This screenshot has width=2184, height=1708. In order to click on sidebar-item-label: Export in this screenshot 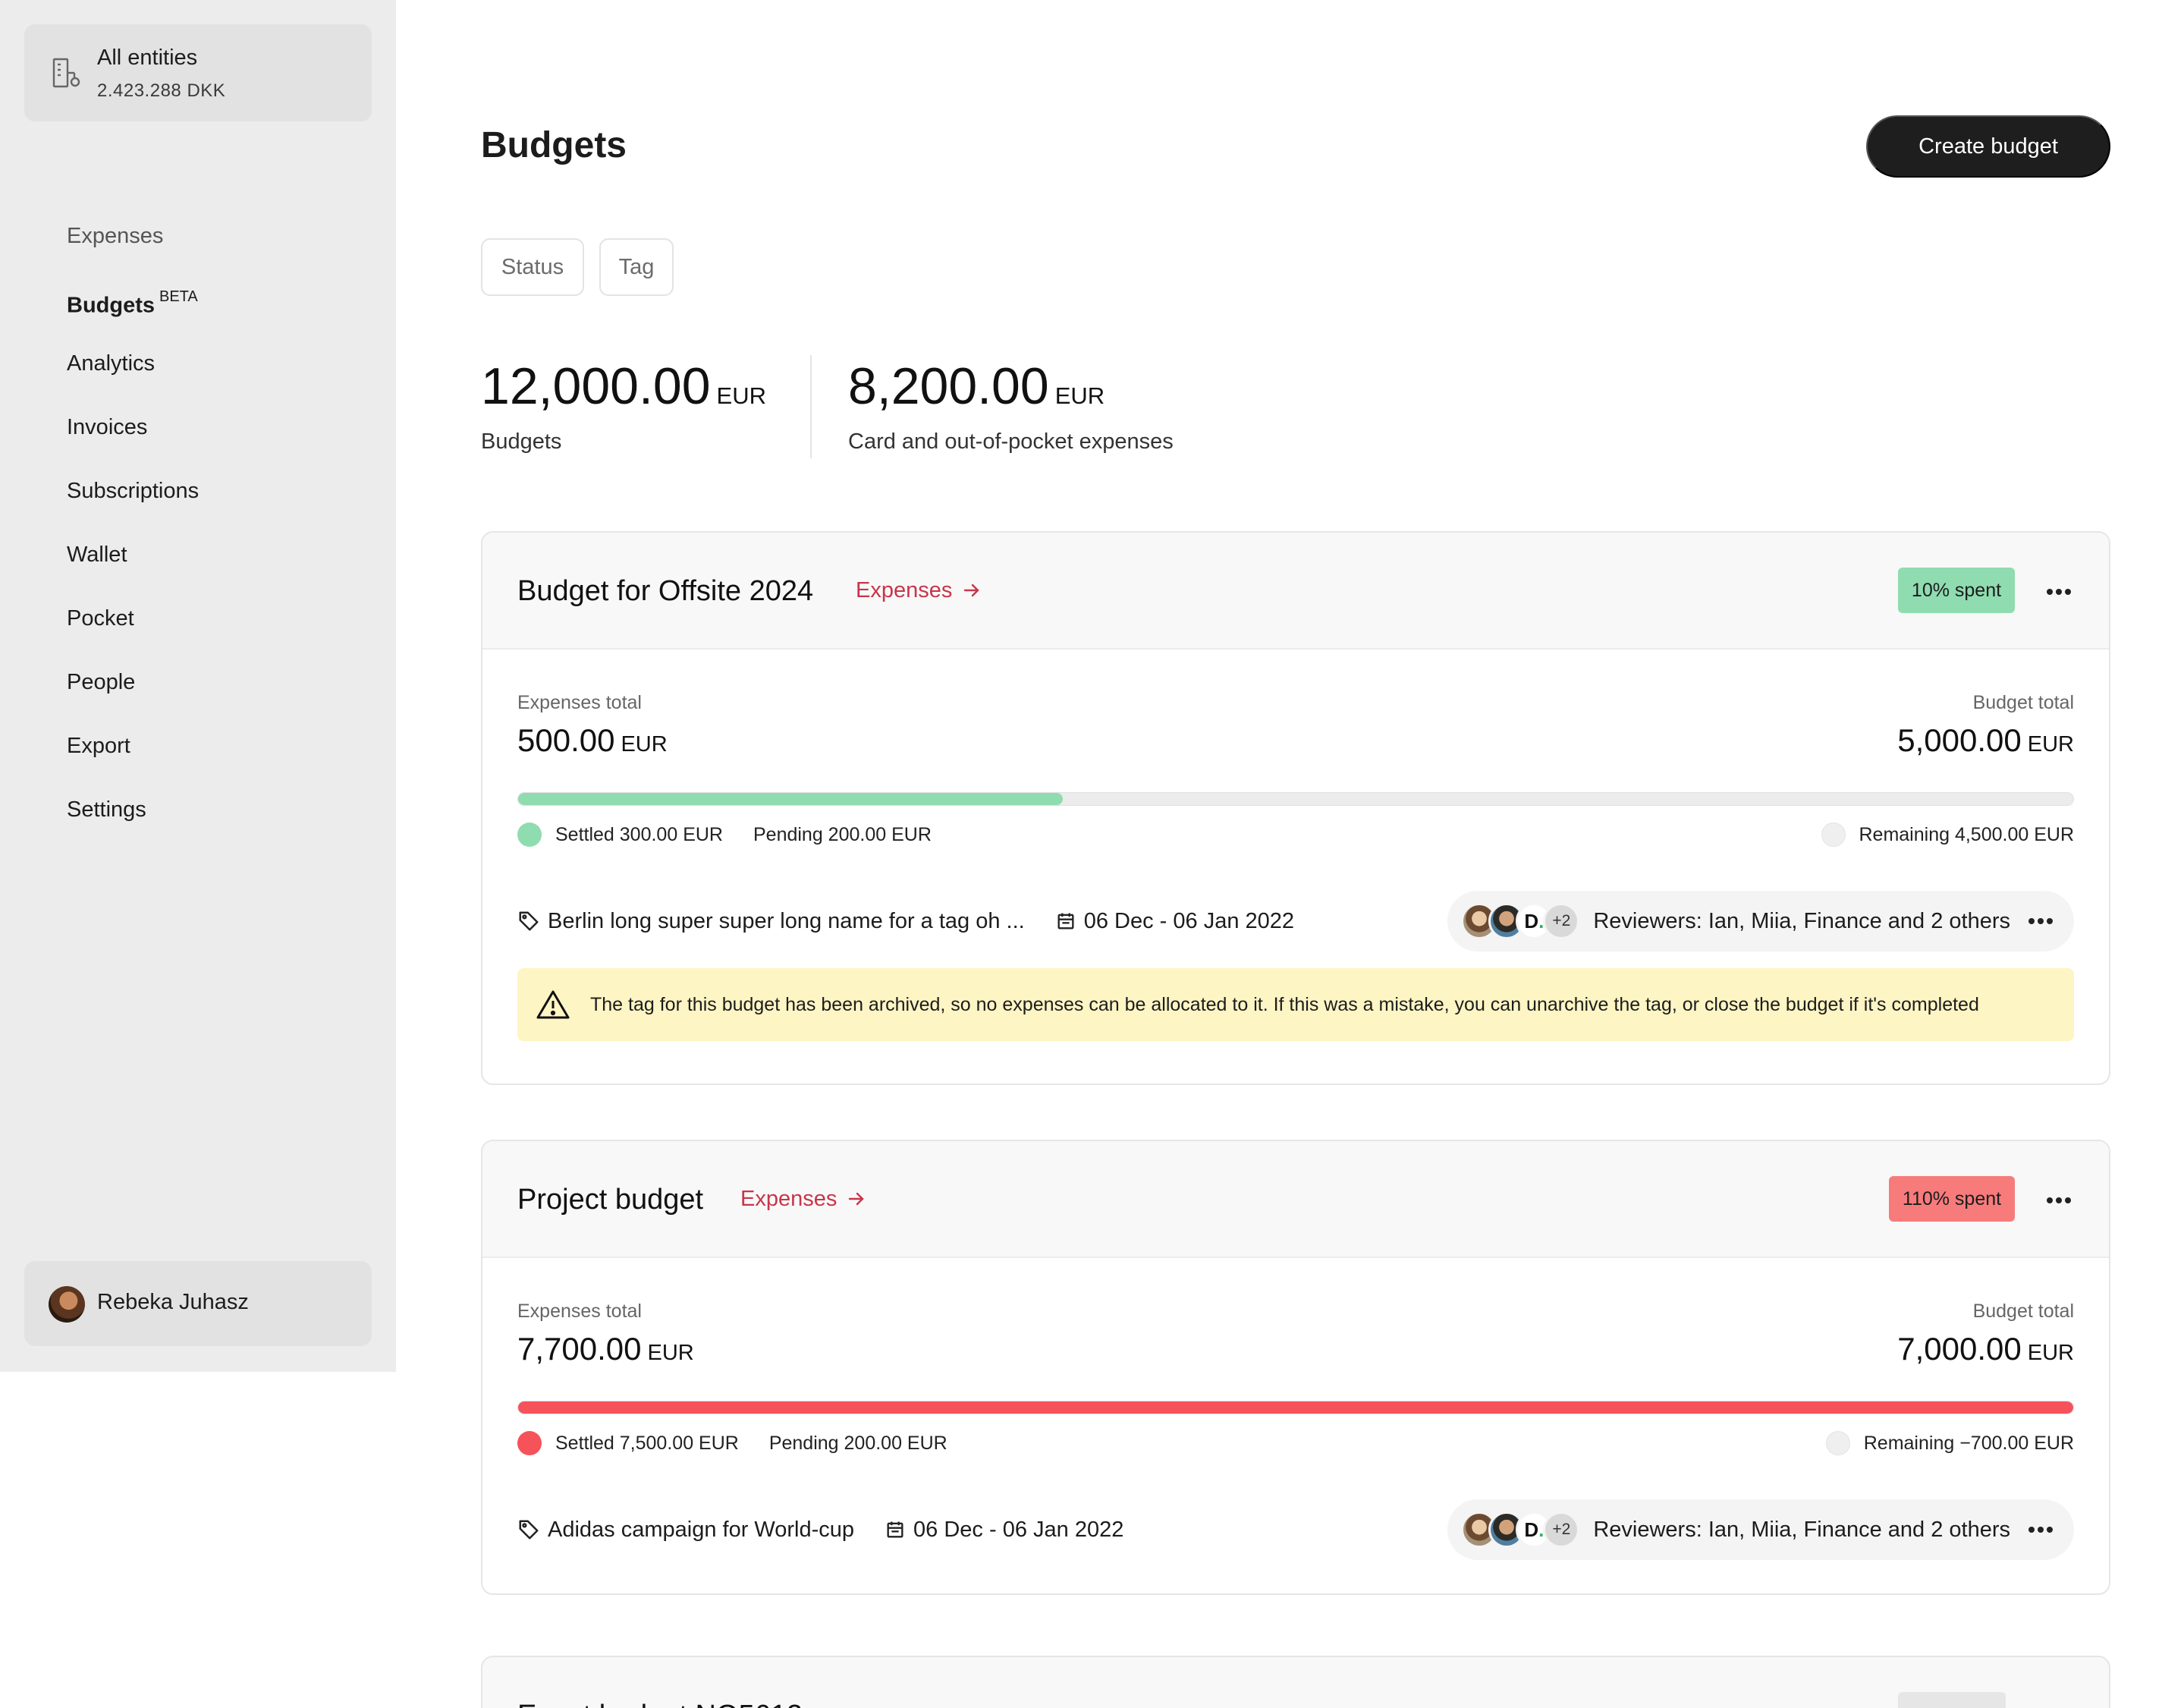, I will do `click(99, 746)`.